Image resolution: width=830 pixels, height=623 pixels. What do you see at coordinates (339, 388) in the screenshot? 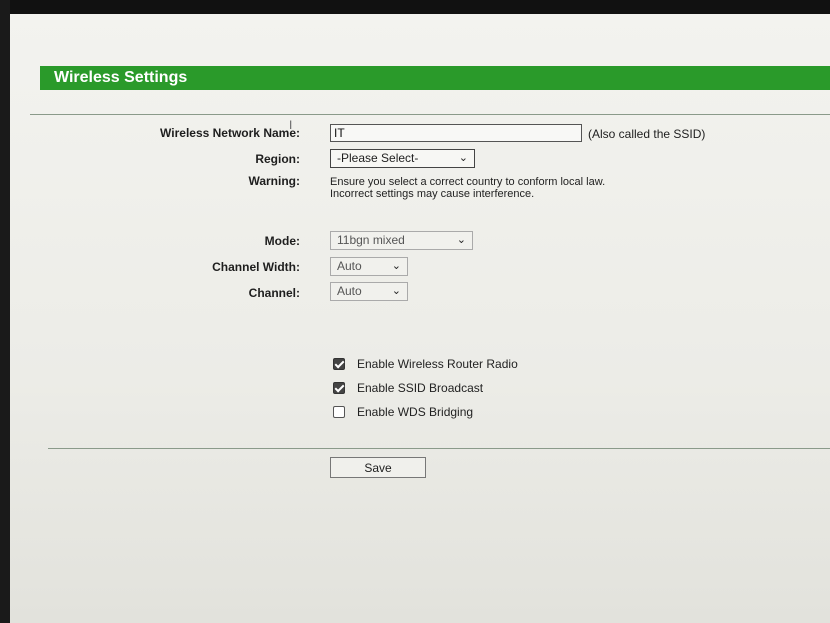
I see `enable-ssid-broadcast-checkbox` at bounding box center [339, 388].